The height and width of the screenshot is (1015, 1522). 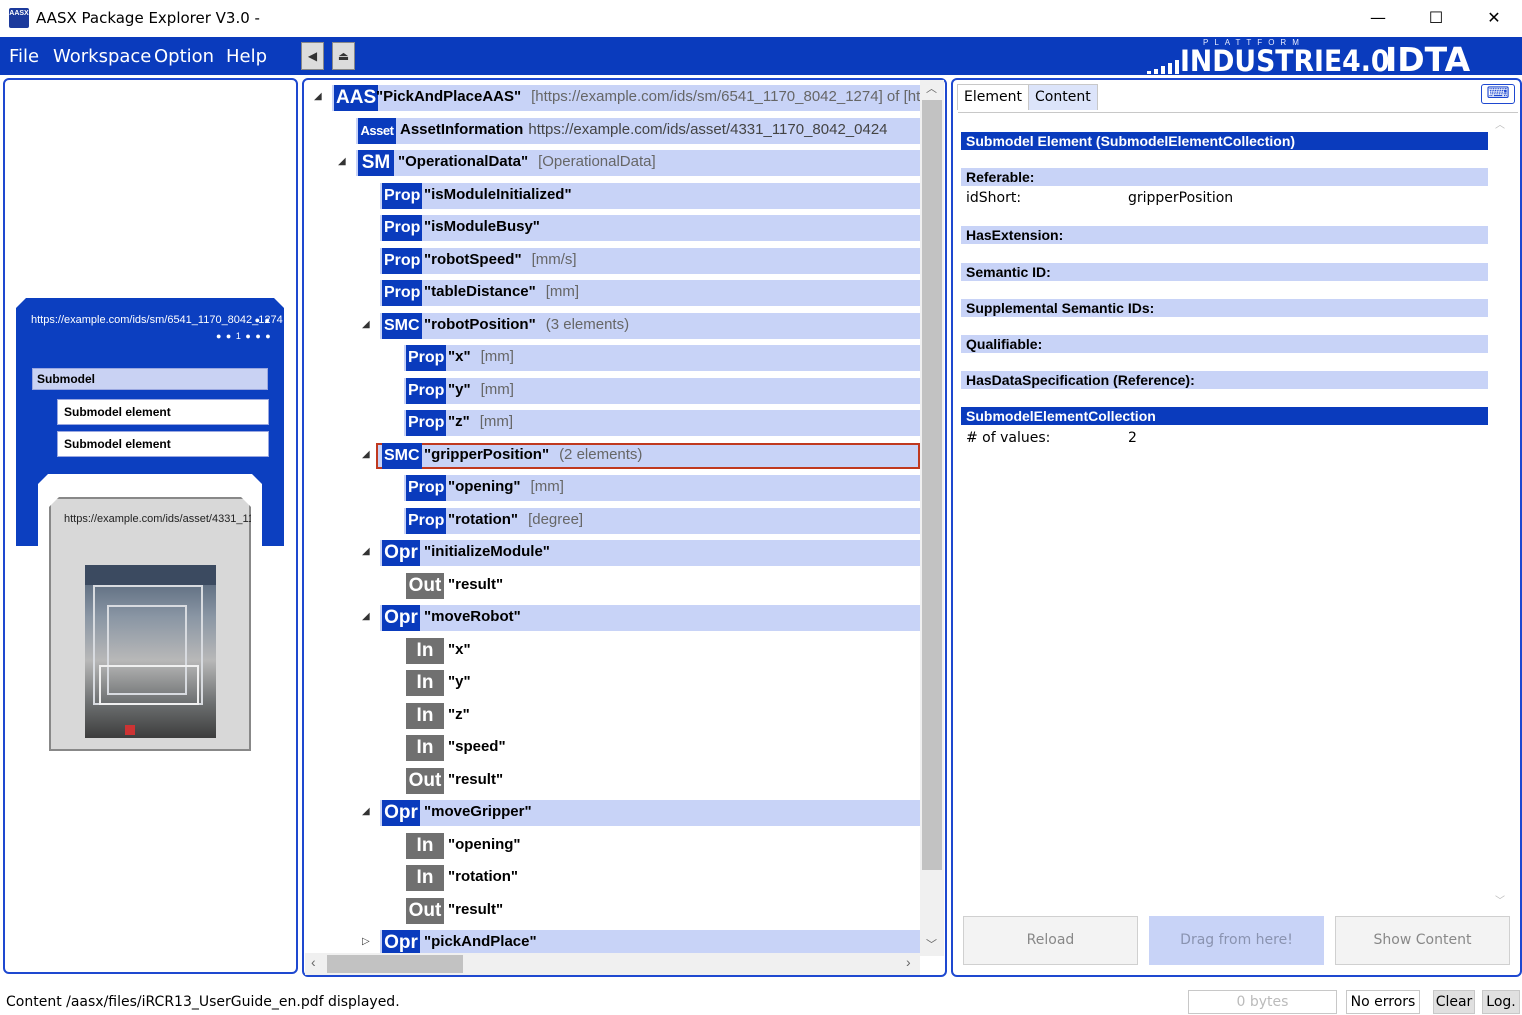 I want to click on tree-node: In "speed", so click(x=460, y=747).